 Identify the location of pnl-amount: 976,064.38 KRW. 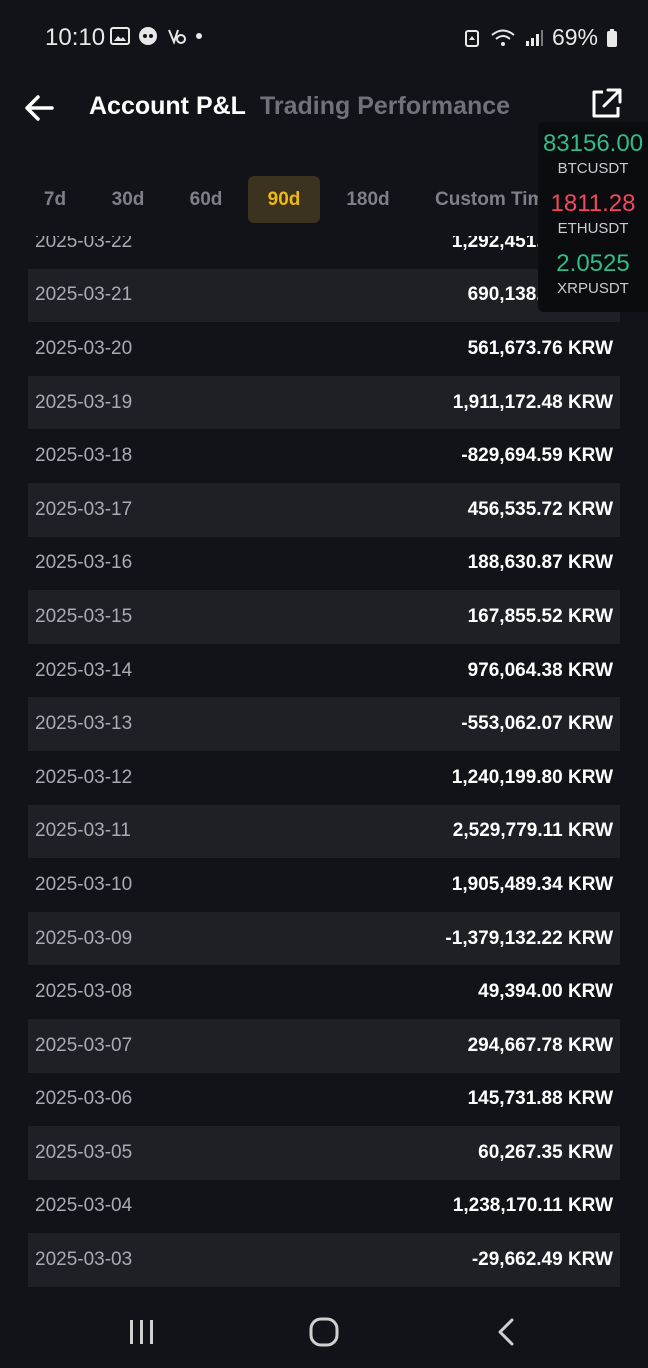
(540, 670).